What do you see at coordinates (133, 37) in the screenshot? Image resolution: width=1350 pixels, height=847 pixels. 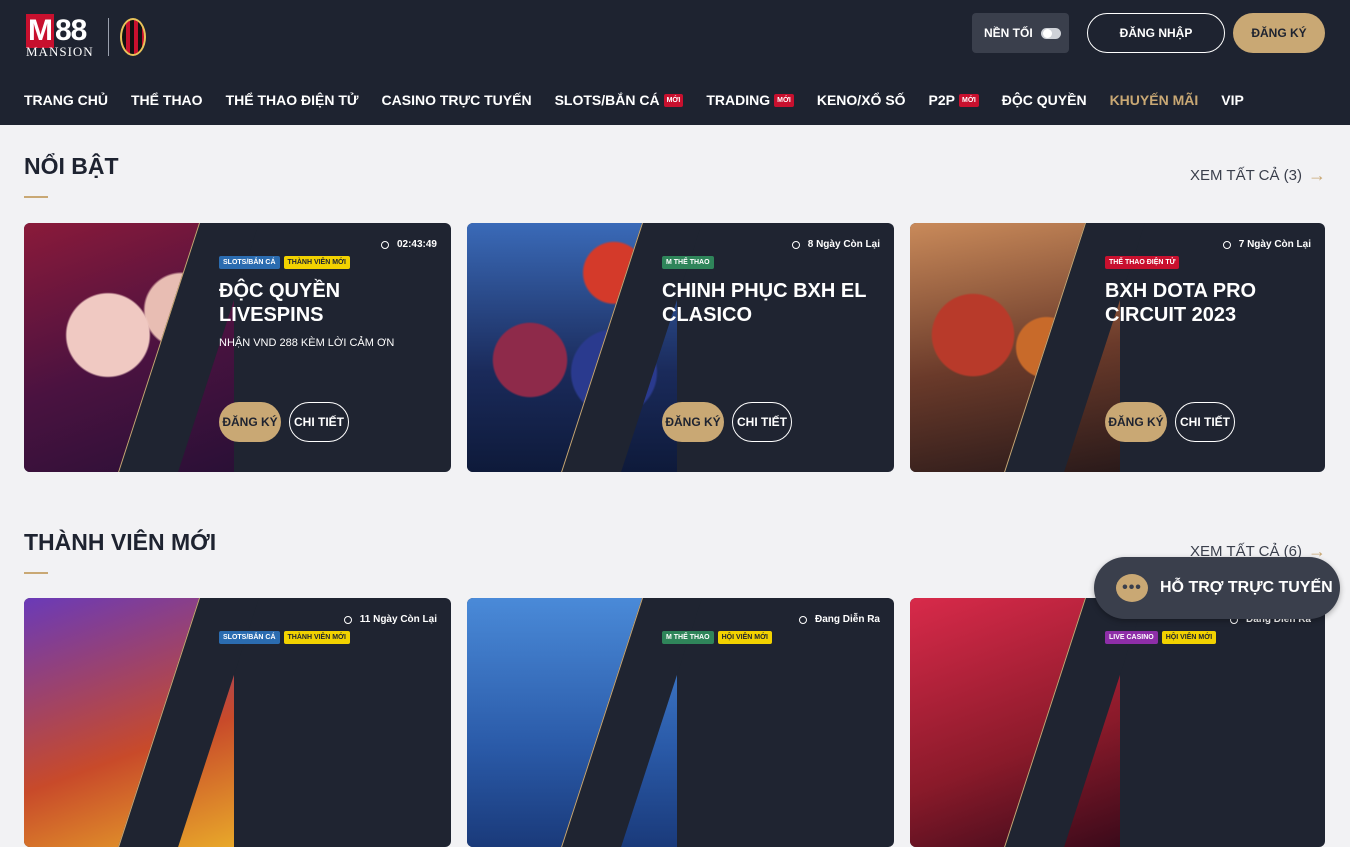 I see `club-crest-icon` at bounding box center [133, 37].